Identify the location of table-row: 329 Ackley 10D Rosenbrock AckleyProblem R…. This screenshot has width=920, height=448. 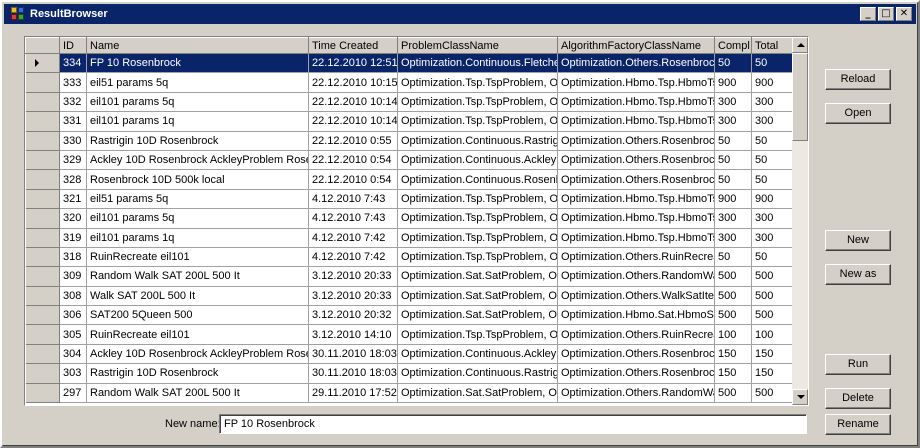
(409, 160).